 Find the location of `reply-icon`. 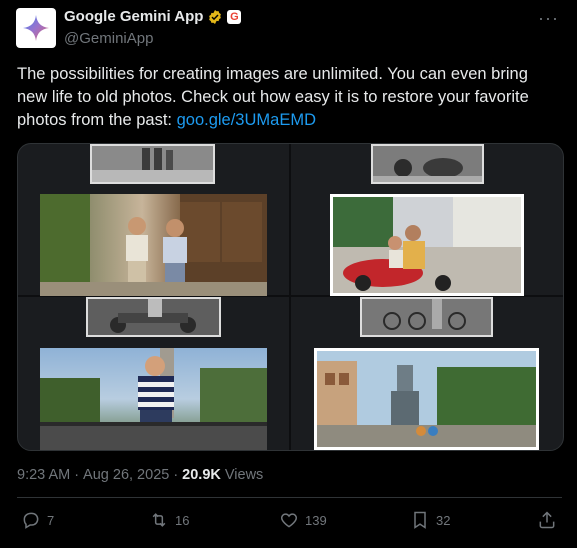

reply-icon is located at coordinates (31, 520).